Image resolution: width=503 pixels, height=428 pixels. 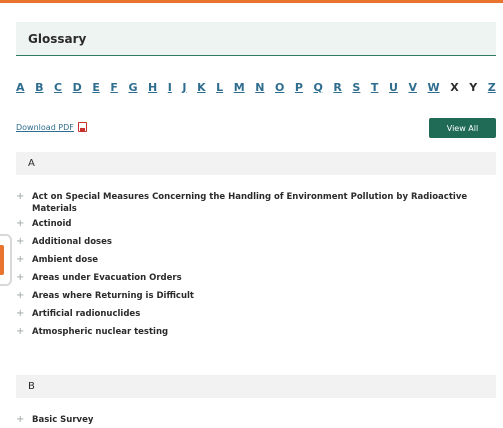 I want to click on alphabet-letter-d: D, so click(x=77, y=87).